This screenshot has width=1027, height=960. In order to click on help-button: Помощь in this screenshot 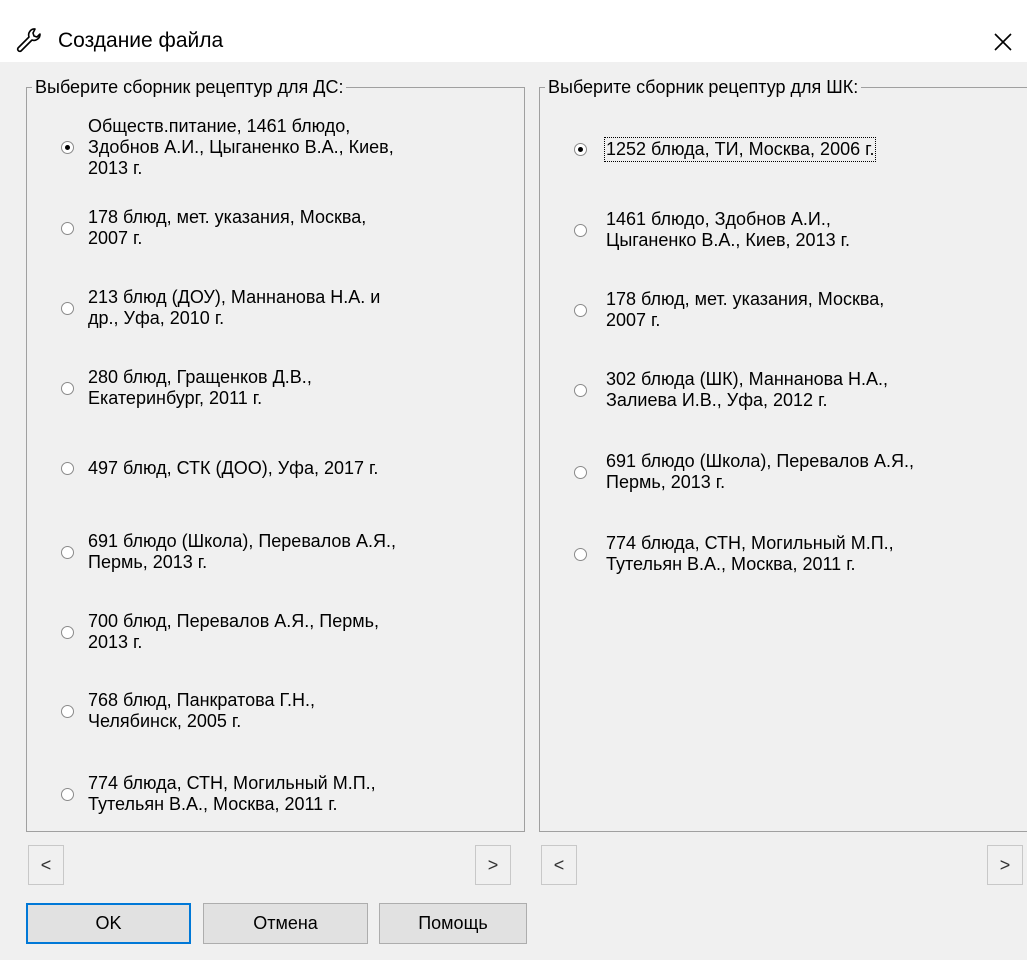, I will do `click(453, 923)`.